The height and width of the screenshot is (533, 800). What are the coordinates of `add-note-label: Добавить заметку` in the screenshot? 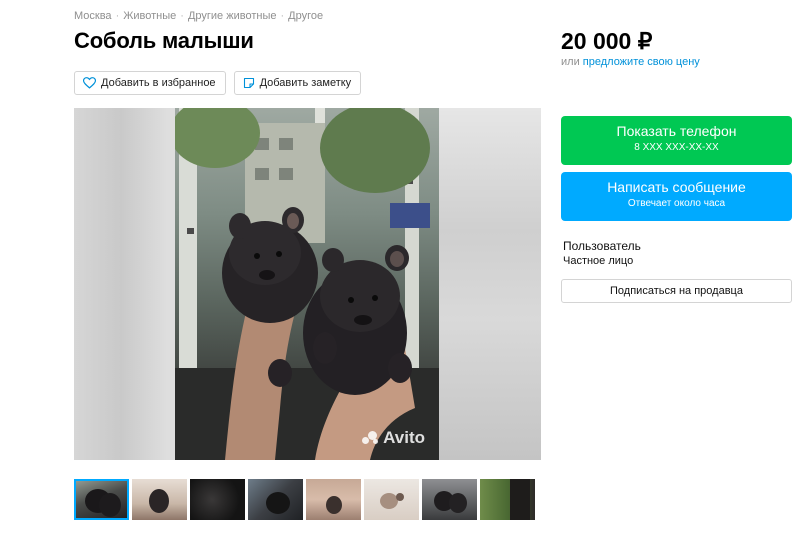 It's located at (305, 83).